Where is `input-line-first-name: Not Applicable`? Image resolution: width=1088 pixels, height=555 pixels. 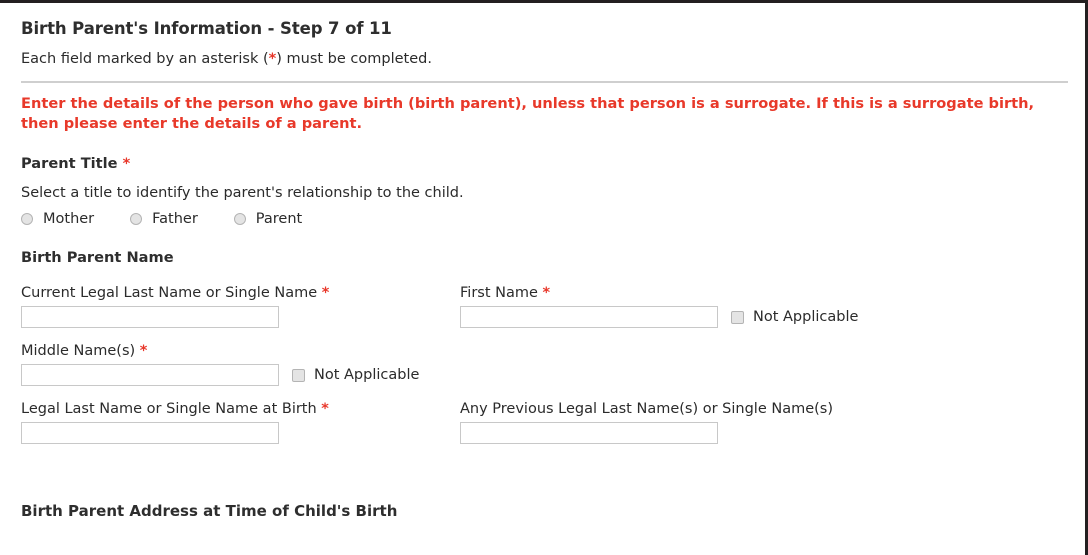
input-line-first-name: Not Applicable is located at coordinates (762, 317).